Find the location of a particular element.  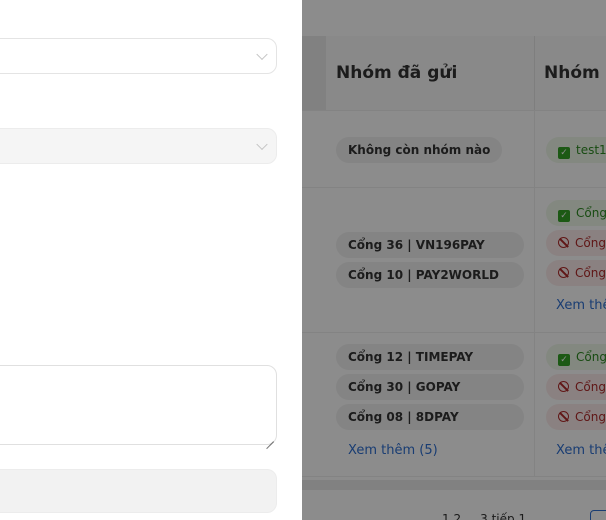

note-textarea is located at coordinates (138, 405).